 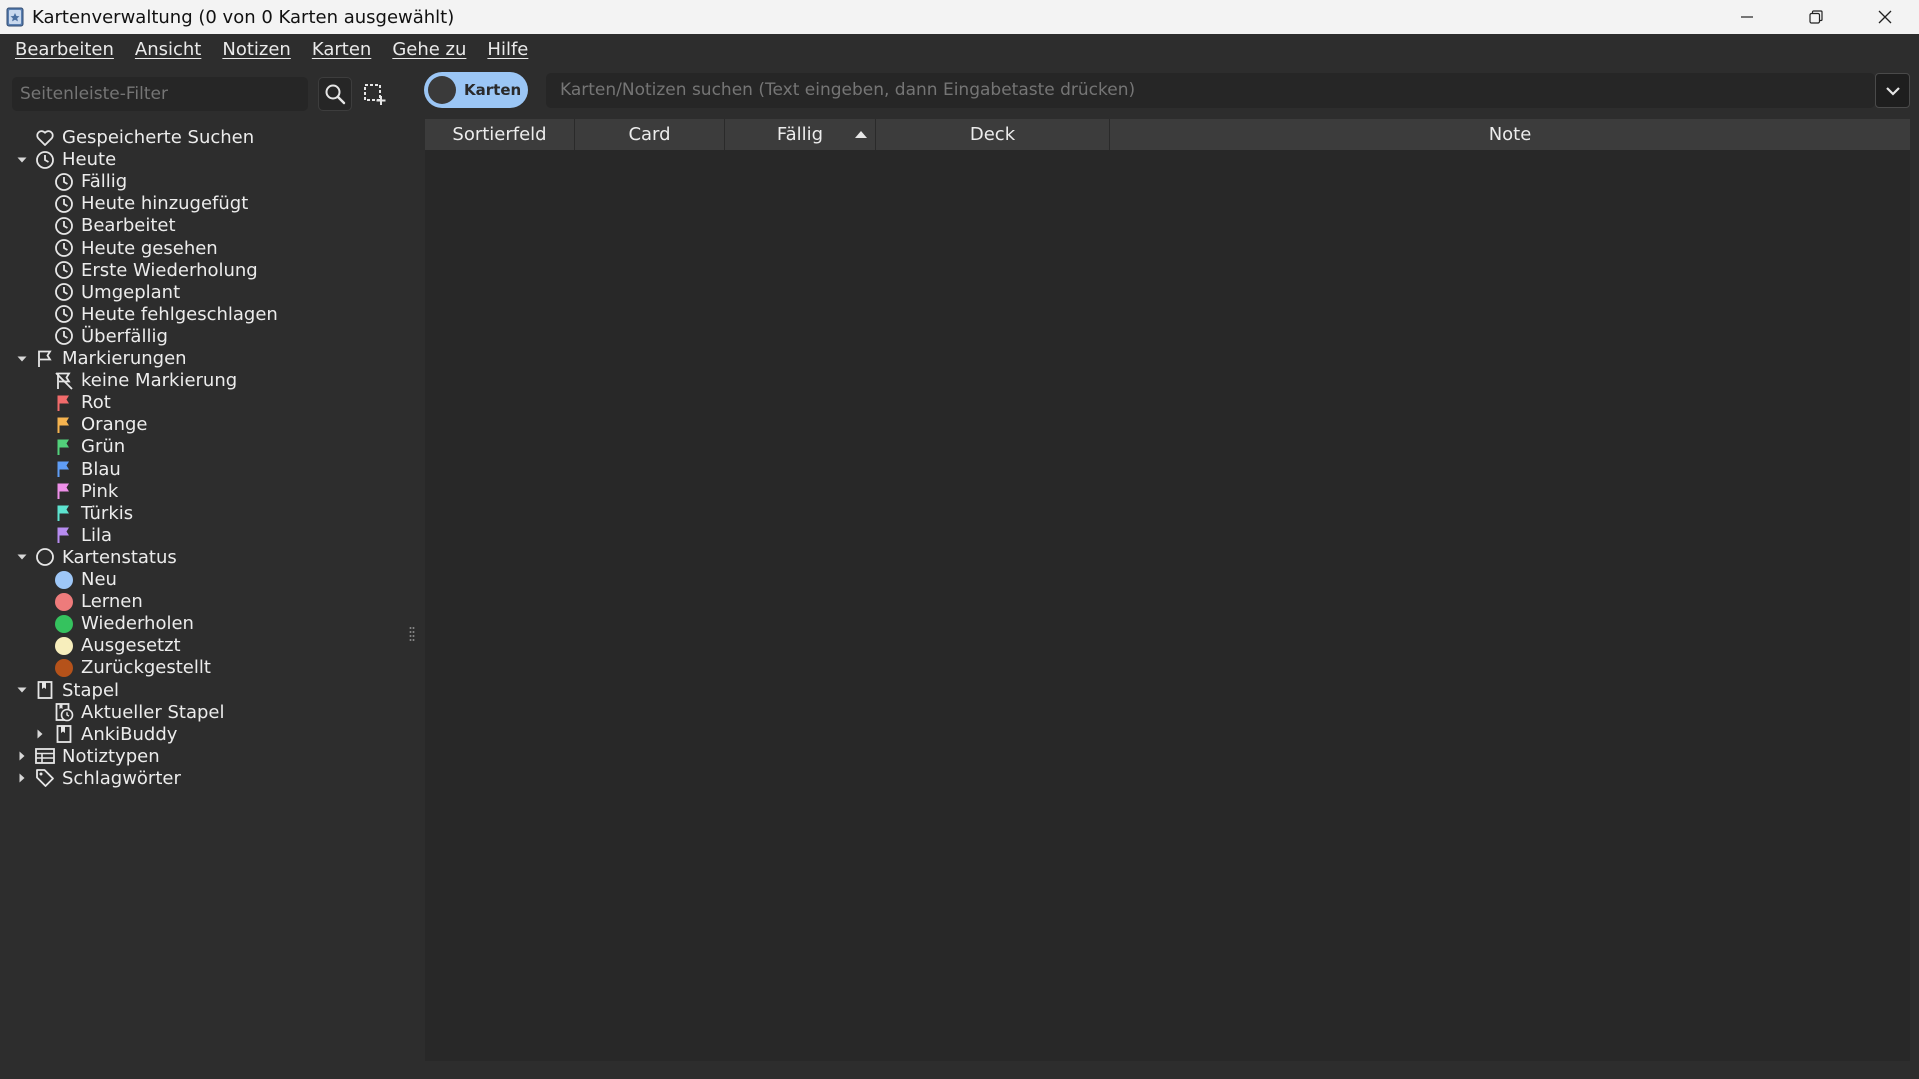 What do you see at coordinates (112, 602) in the screenshot?
I see `sidebar-item-label: Lernen` at bounding box center [112, 602].